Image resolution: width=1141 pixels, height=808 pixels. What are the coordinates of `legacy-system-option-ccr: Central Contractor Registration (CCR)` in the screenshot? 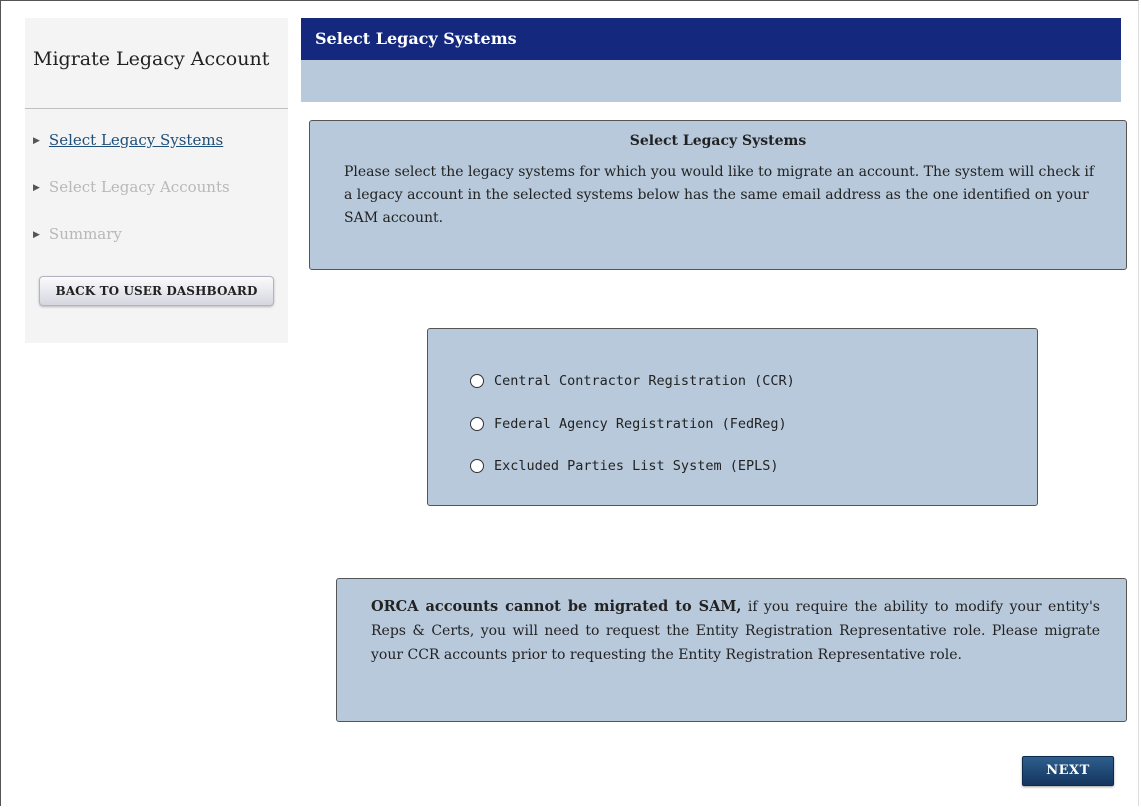 It's located at (632, 381).